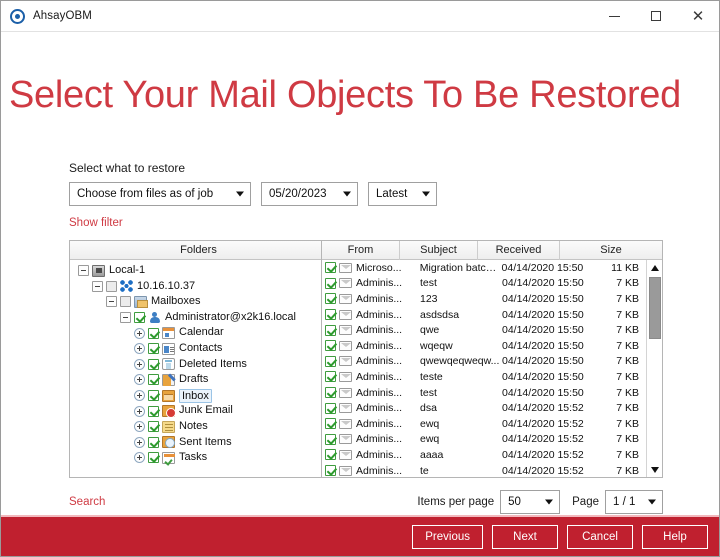 This screenshot has width=720, height=557. Describe the element at coordinates (197, 333) in the screenshot. I see `tree-item: Calendar` at that location.